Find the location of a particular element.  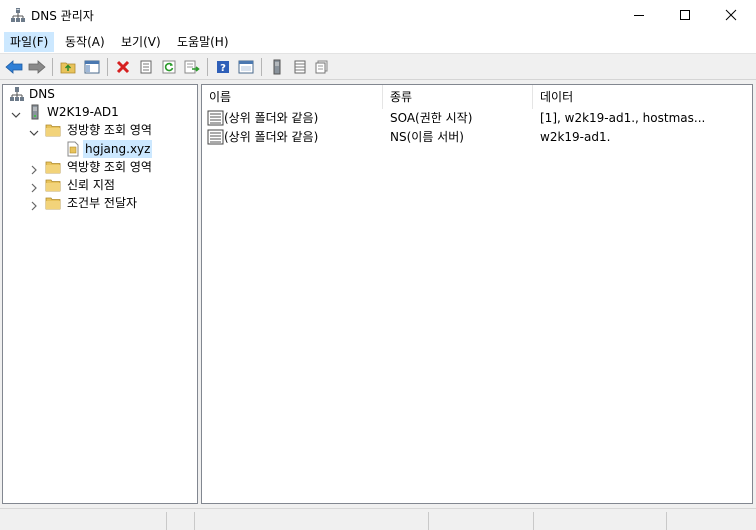

server-button is located at coordinates (277, 67).